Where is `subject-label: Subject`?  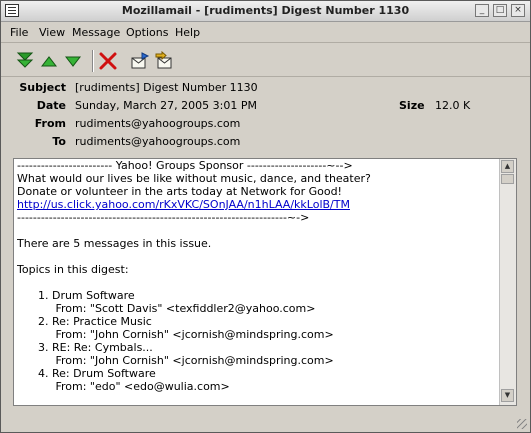
subject-label: Subject is located at coordinates (42, 87).